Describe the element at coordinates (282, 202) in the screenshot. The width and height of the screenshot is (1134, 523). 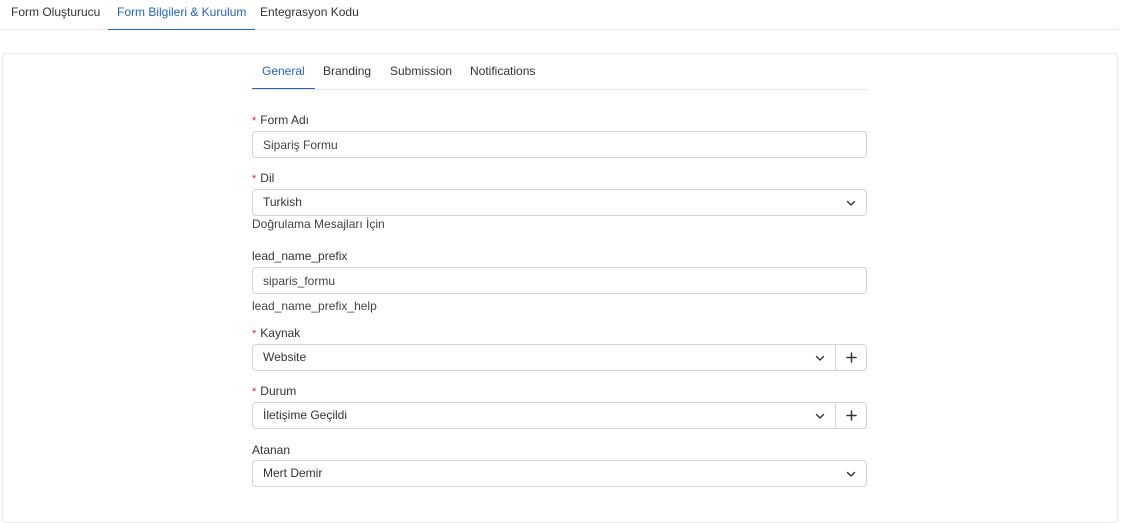
I see `language-select-value: Turkish` at that location.